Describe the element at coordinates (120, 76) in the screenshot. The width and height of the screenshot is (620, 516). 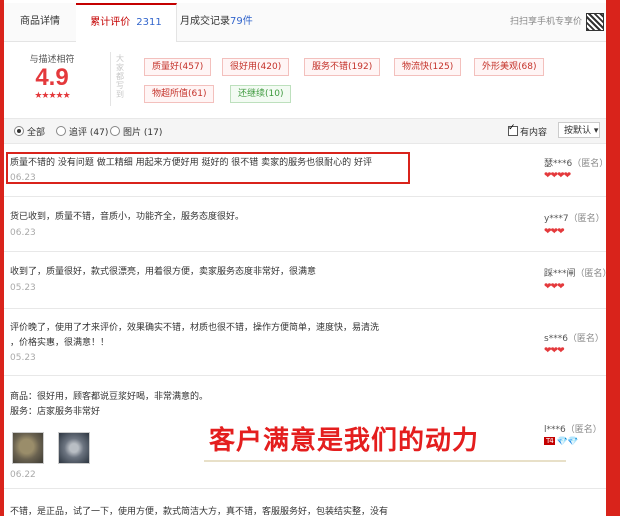
I see `tags-side-label: 大家都写到` at that location.